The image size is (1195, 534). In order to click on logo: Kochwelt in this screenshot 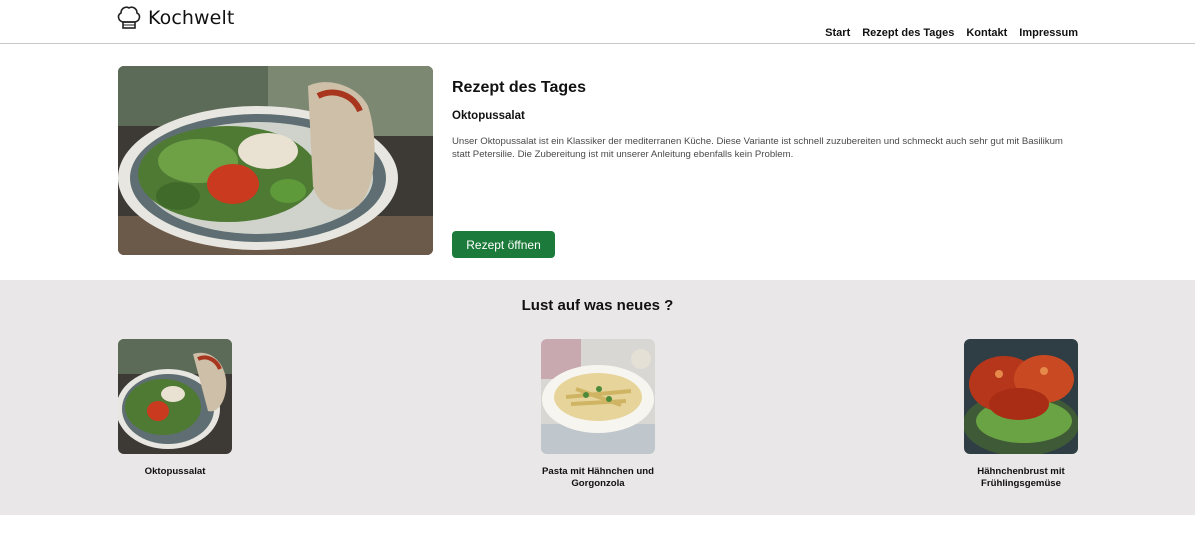, I will do `click(175, 17)`.